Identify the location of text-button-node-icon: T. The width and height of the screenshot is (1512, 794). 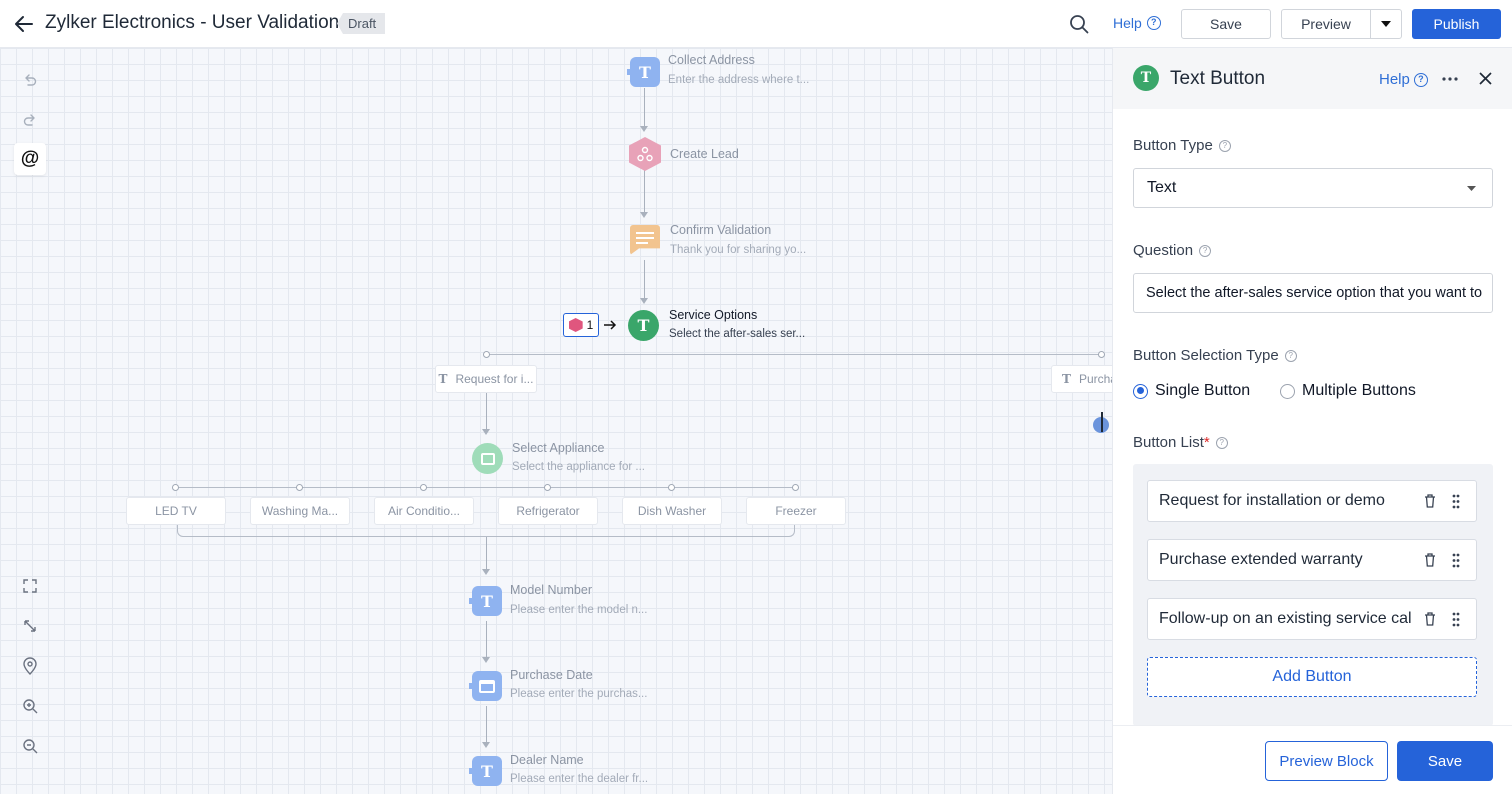
(643, 325).